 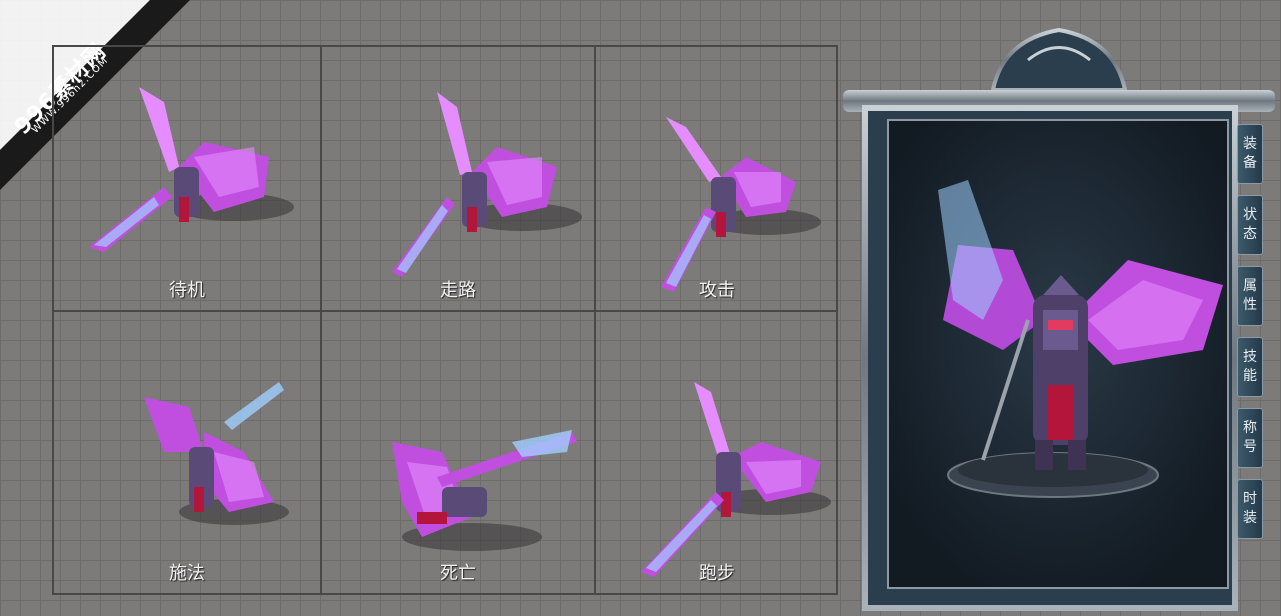 I want to click on tab-status-char2: 态, so click(x=1250, y=234).